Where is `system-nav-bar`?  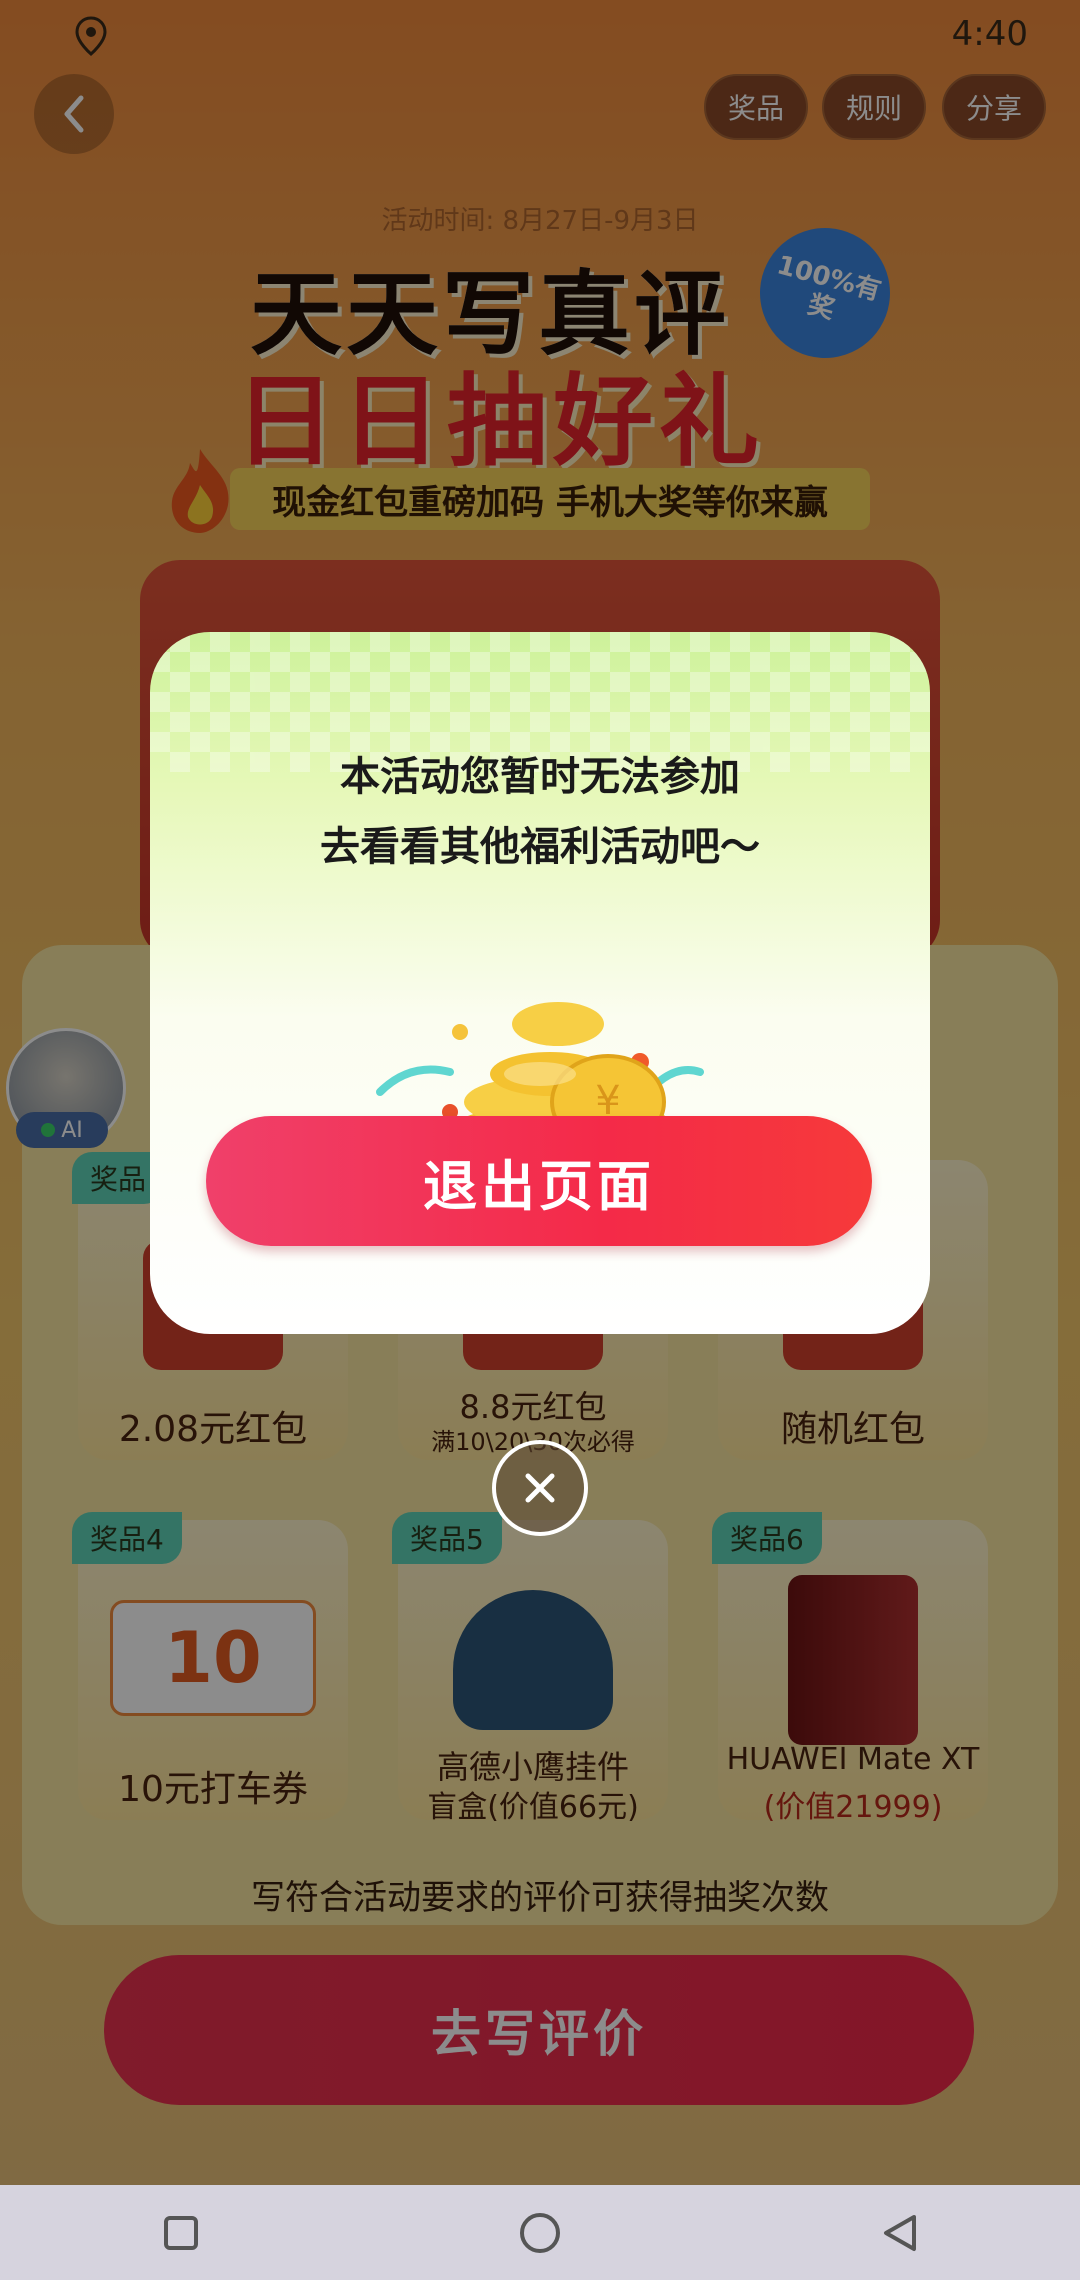
system-nav-bar is located at coordinates (540, 2232).